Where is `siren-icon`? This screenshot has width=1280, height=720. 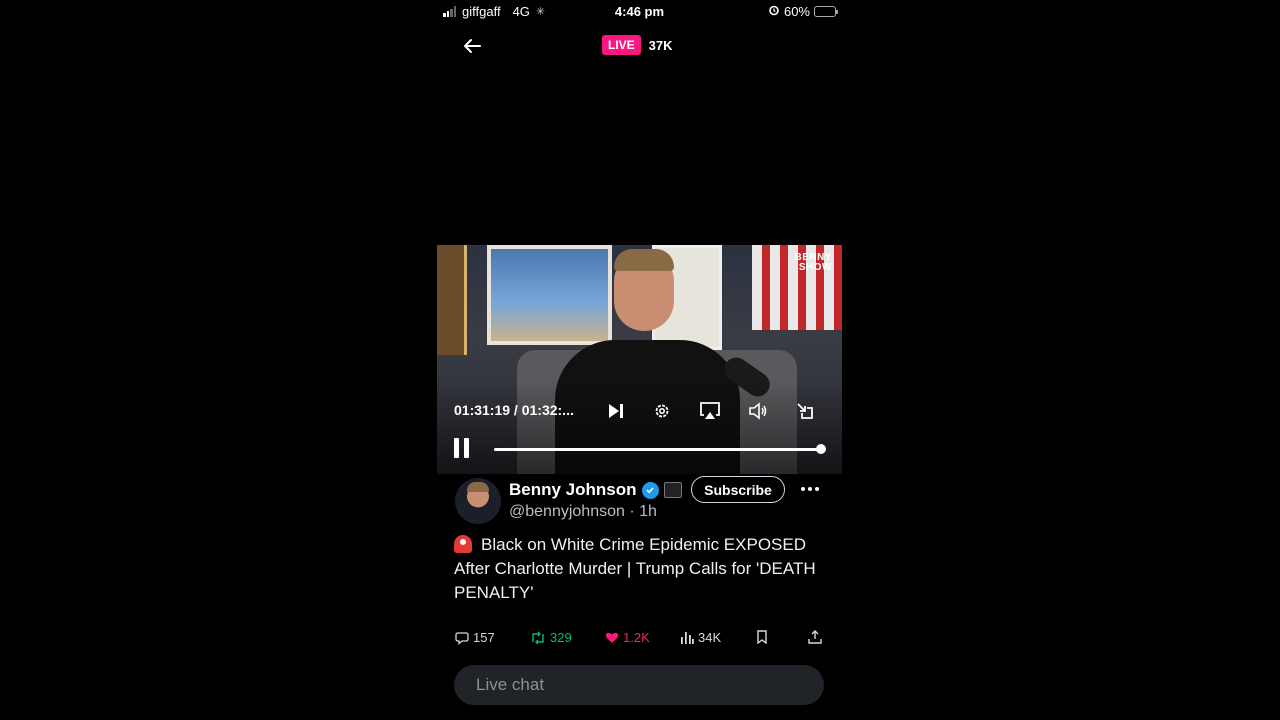
siren-icon is located at coordinates (463, 544).